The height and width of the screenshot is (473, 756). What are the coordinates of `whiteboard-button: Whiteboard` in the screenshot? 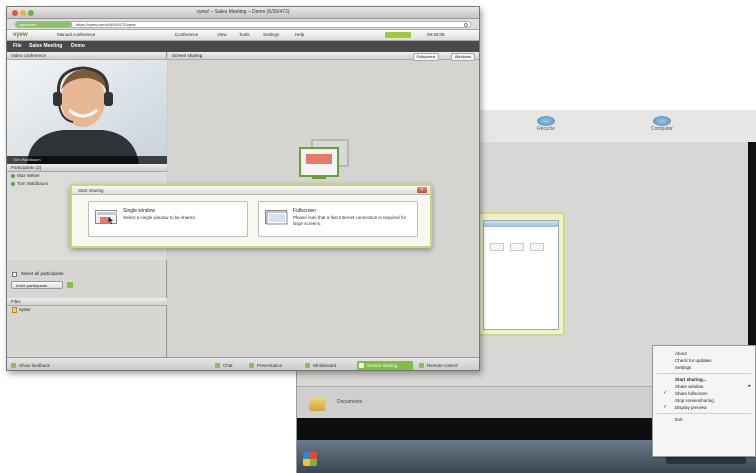 It's located at (328, 365).